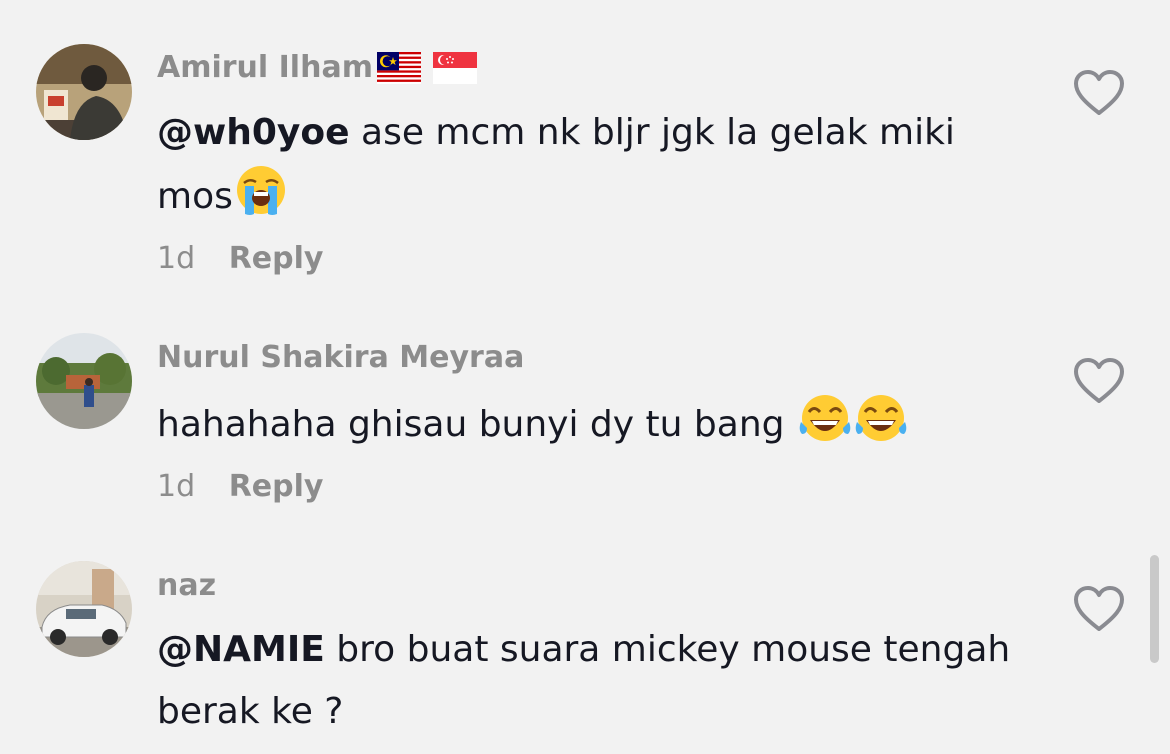  What do you see at coordinates (84, 609) in the screenshot?
I see `avatar` at bounding box center [84, 609].